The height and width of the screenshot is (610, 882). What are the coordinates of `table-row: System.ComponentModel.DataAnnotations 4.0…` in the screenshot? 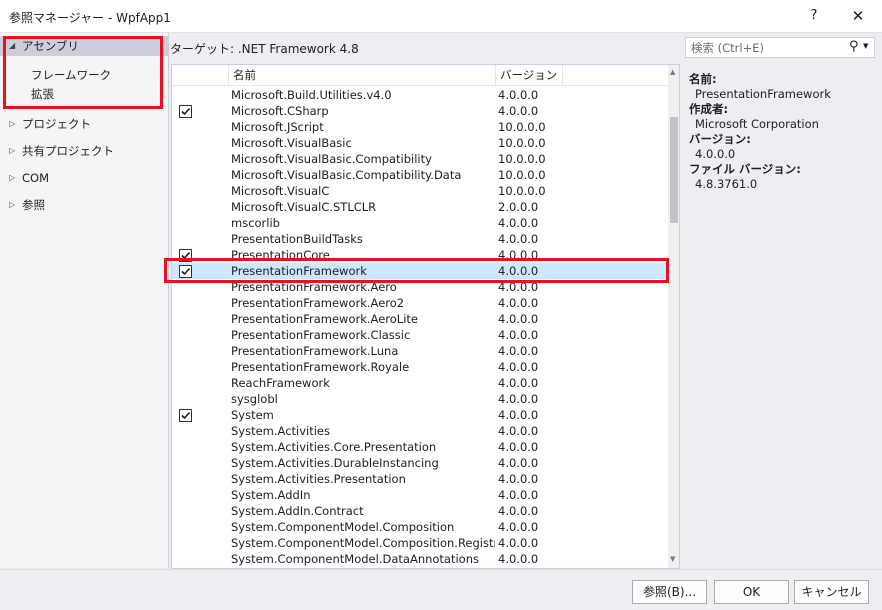 It's located at (420, 559).